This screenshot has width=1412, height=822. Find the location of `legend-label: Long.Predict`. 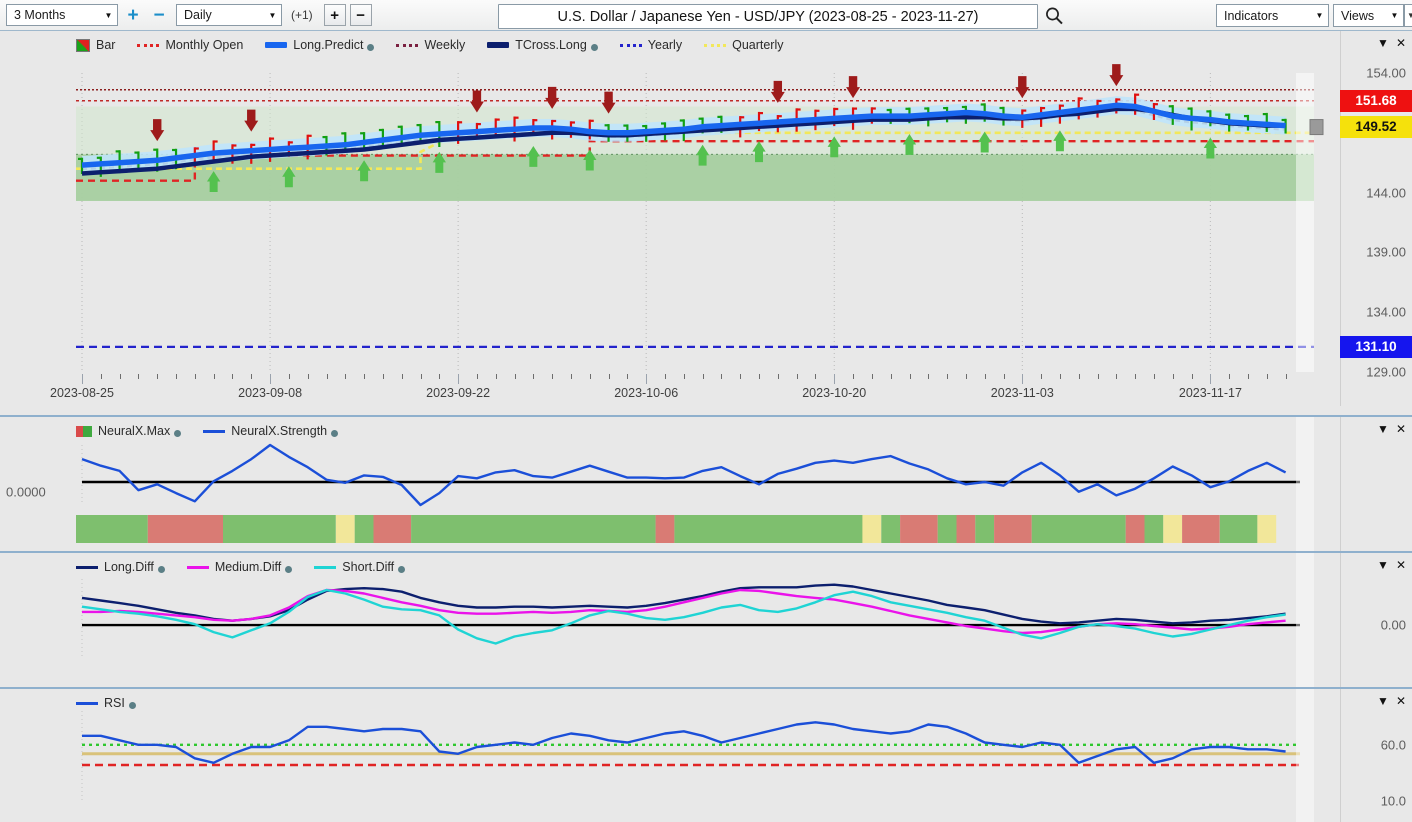

legend-label: Long.Predict is located at coordinates (328, 45).